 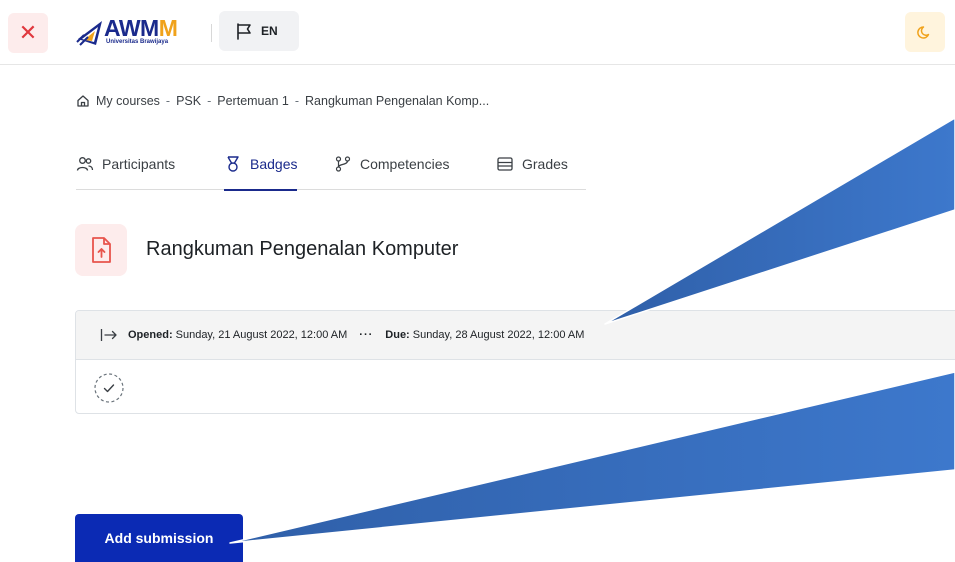 I want to click on course-tabs: Participants Badges Competencies Grades, so click(x=331, y=164).